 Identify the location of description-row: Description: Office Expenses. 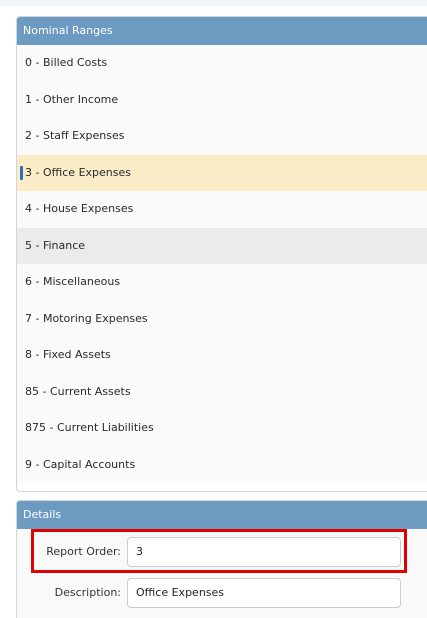
(222, 593).